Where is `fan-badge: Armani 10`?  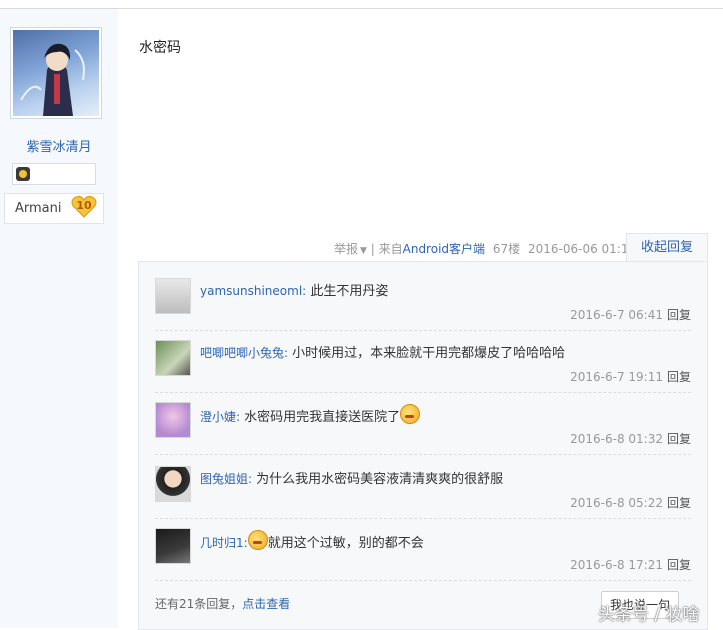
fan-badge: Armani 10 is located at coordinates (54, 208).